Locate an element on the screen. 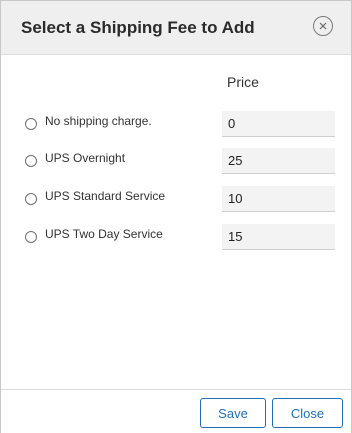 This screenshot has width=352, height=433. close-button: Close is located at coordinates (307, 413).